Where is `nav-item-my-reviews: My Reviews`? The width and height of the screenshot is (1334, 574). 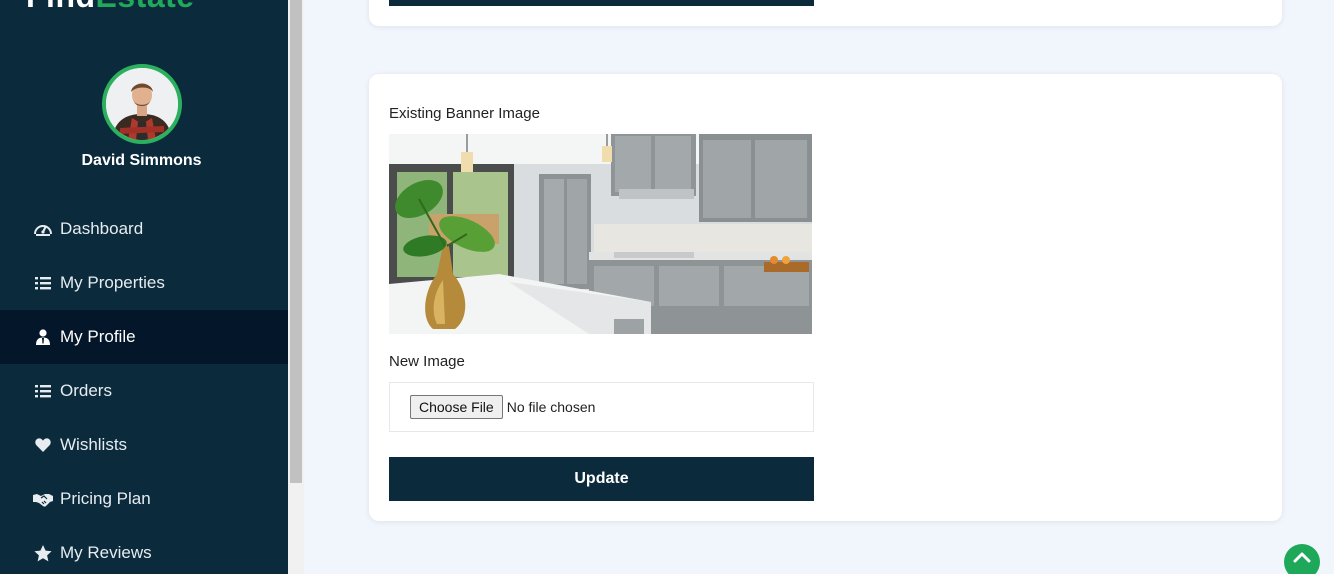 nav-item-my-reviews: My Reviews is located at coordinates (144, 550).